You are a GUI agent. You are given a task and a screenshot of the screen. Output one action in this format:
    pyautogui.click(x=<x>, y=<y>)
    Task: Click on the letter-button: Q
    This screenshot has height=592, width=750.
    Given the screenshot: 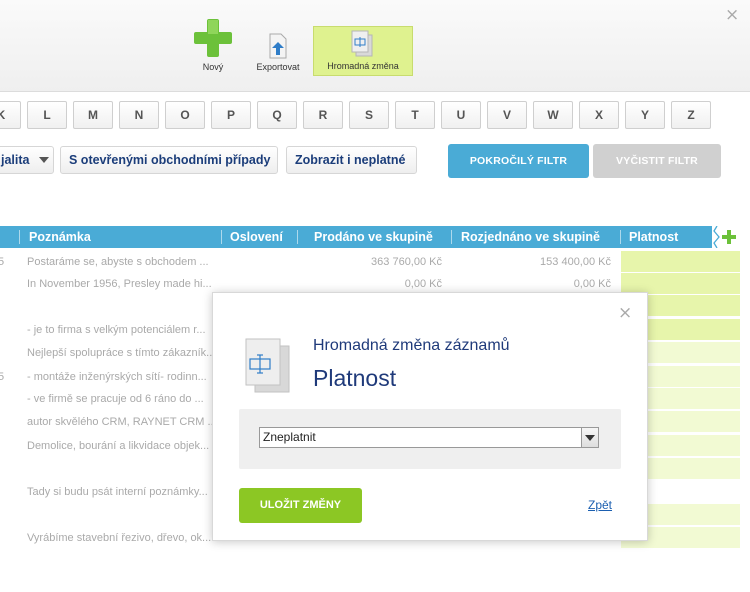 What is the action you would take?
    pyautogui.click(x=277, y=115)
    